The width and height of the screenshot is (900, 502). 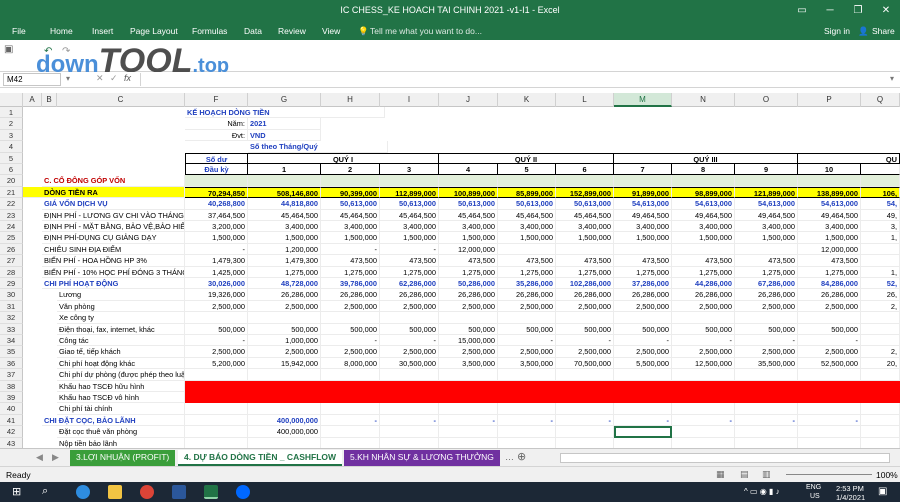 What do you see at coordinates (863, 31) in the screenshot?
I see `share-icon: 👤` at bounding box center [863, 31].